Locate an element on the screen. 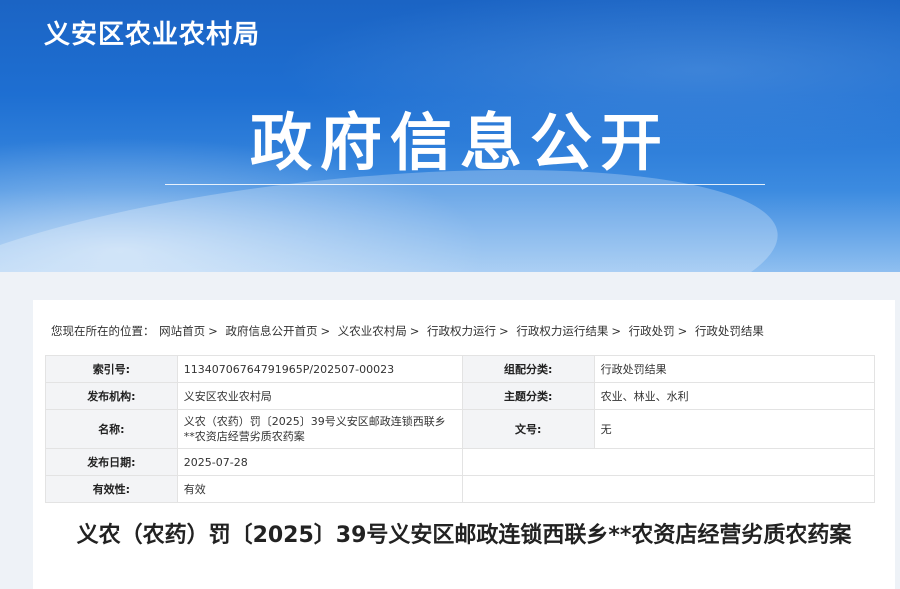 The image size is (900, 589). meta-row: 有效性: 有效 is located at coordinates (460, 489).